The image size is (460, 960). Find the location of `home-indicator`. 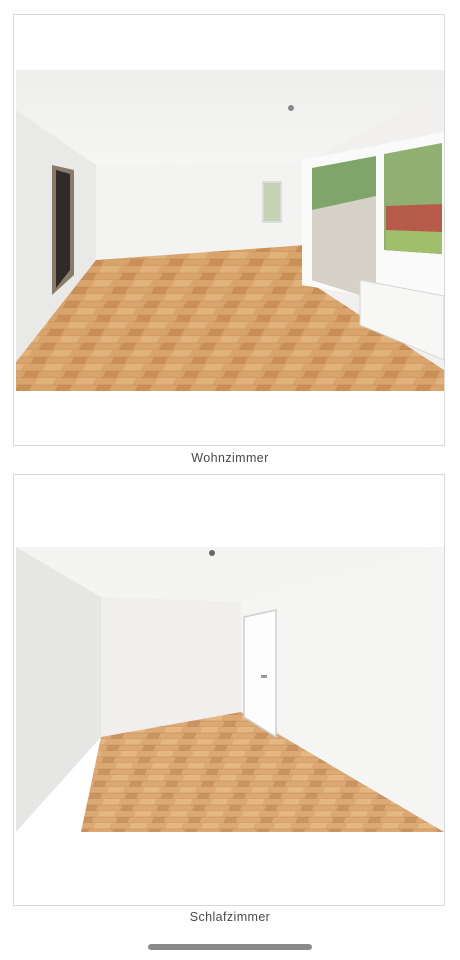

home-indicator is located at coordinates (230, 947).